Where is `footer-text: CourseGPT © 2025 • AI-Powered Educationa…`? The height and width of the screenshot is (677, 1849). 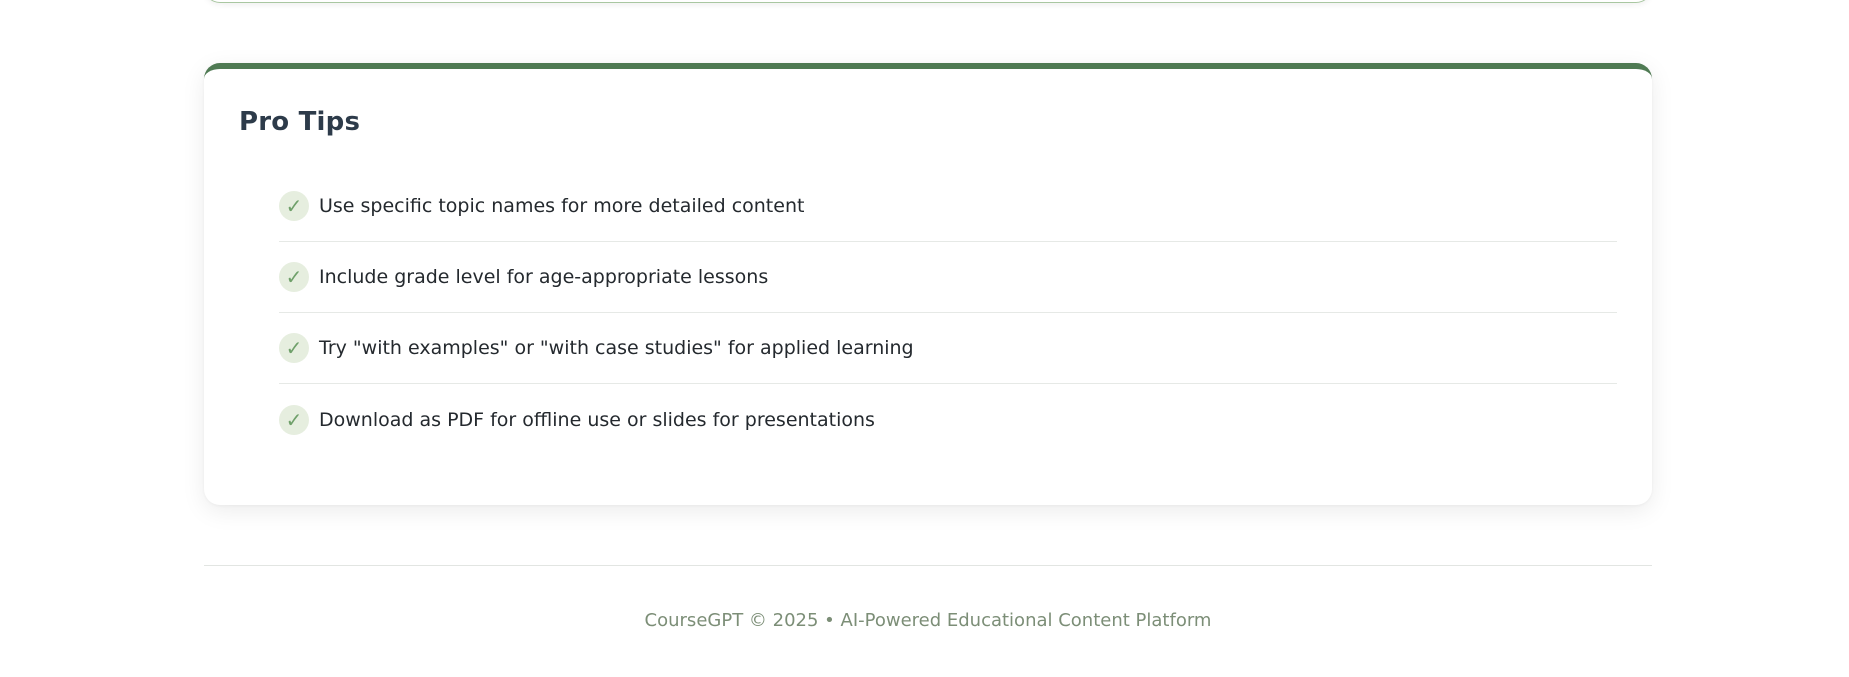 footer-text: CourseGPT © 2025 • AI-Powered Educationa… is located at coordinates (928, 620).